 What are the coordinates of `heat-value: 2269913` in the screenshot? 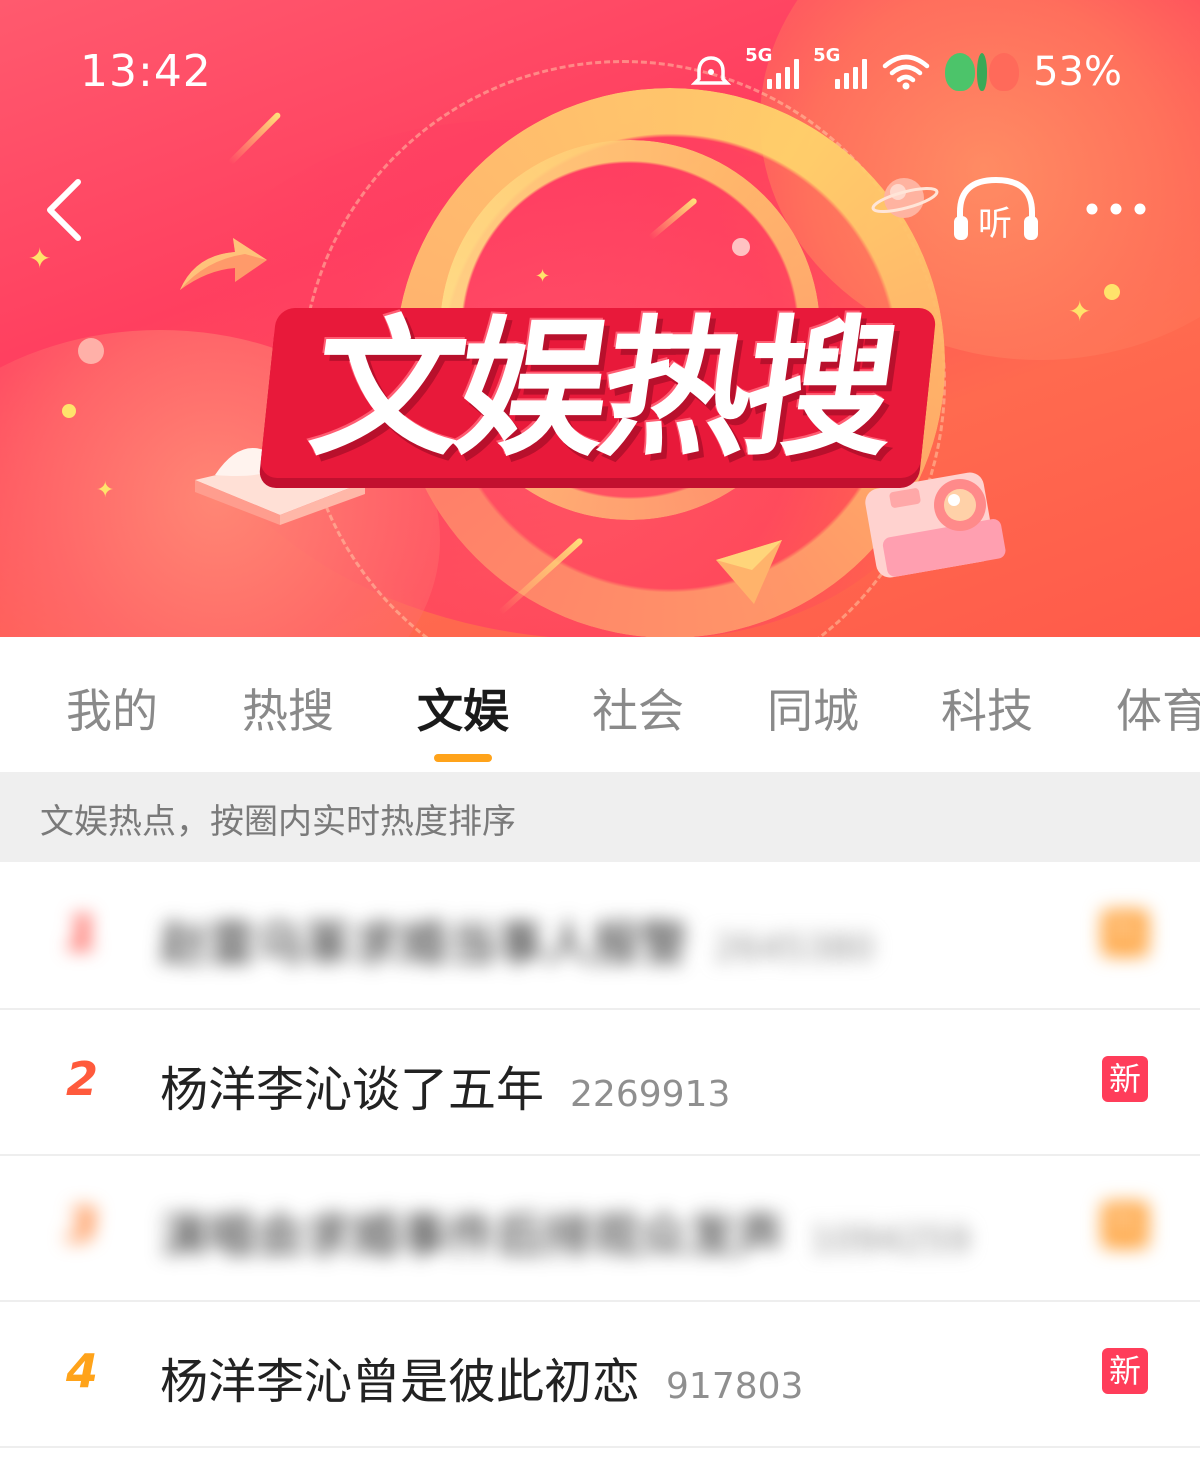 It's located at (650, 1094).